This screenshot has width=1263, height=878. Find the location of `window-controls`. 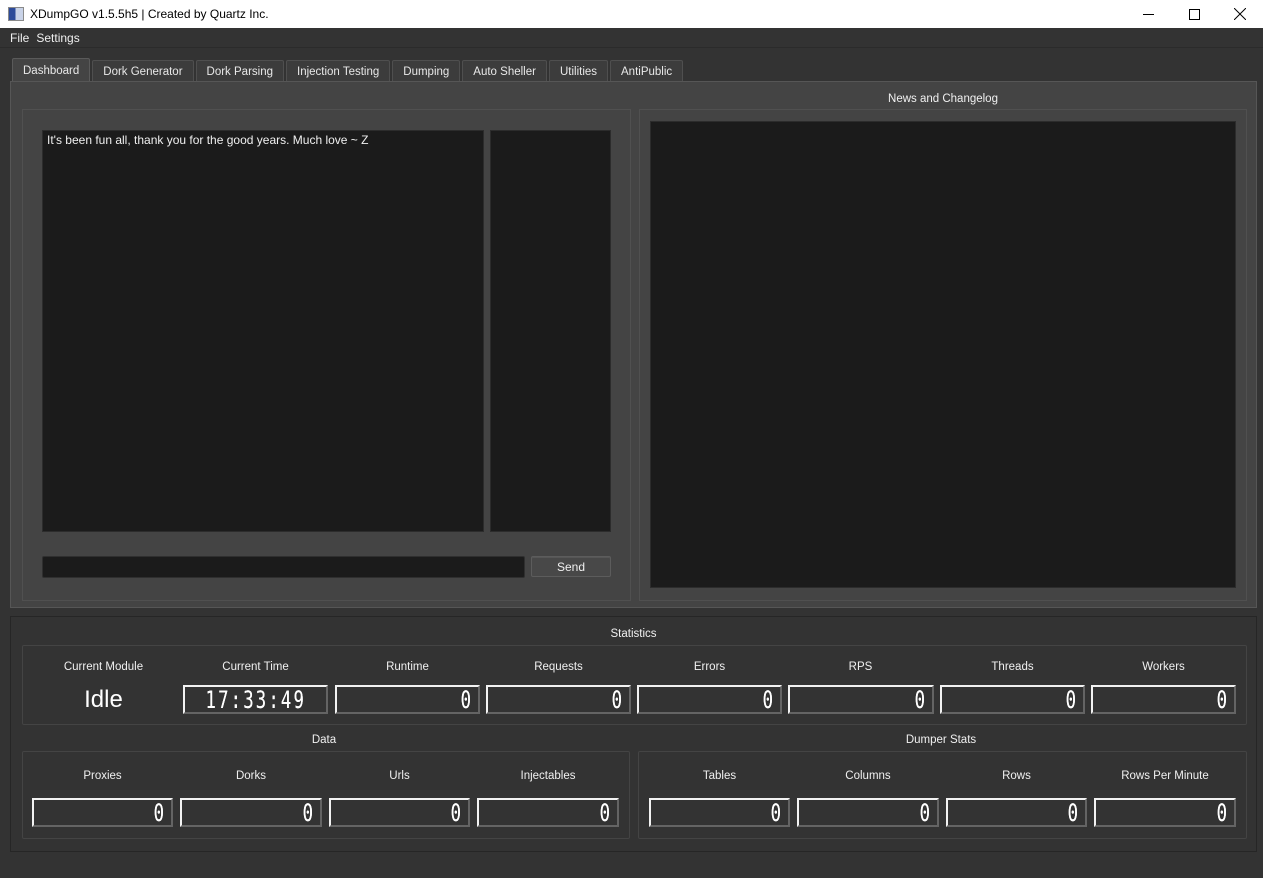

window-controls is located at coordinates (1194, 14).